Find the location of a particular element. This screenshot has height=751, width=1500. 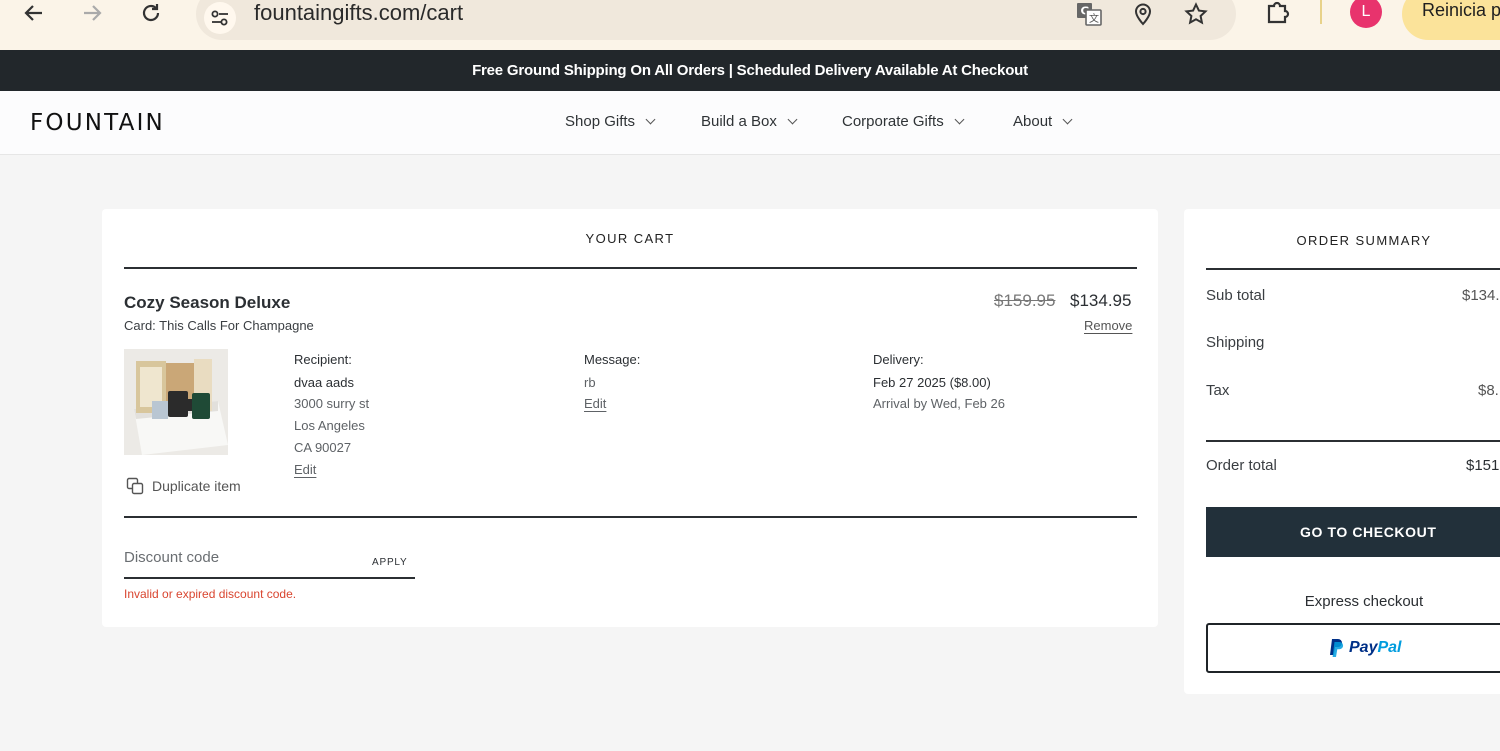

express-checkout-label: Express checkout is located at coordinates (1364, 601).